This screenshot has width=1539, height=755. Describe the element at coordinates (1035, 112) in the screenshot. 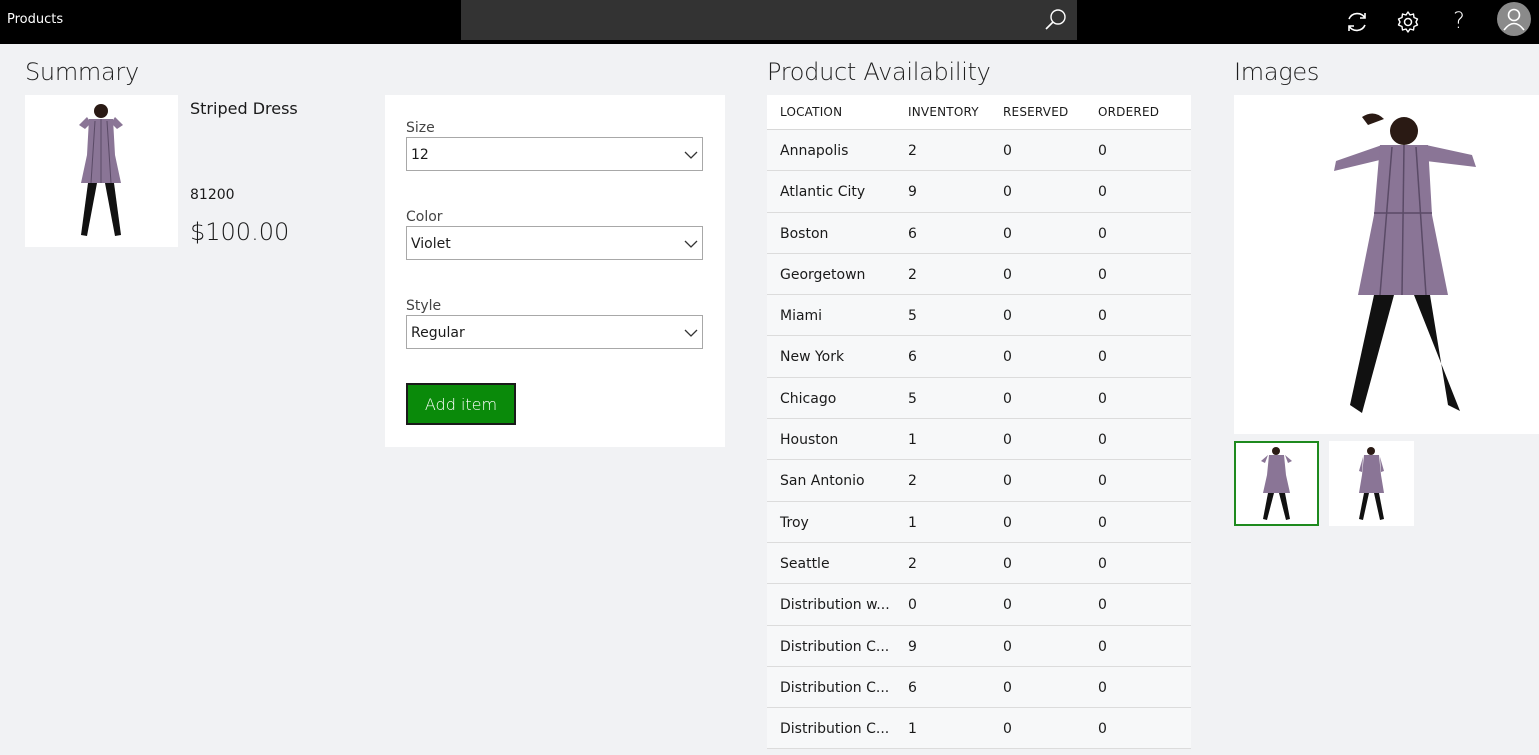

I see `column-header-reserved: RESERVED` at that location.